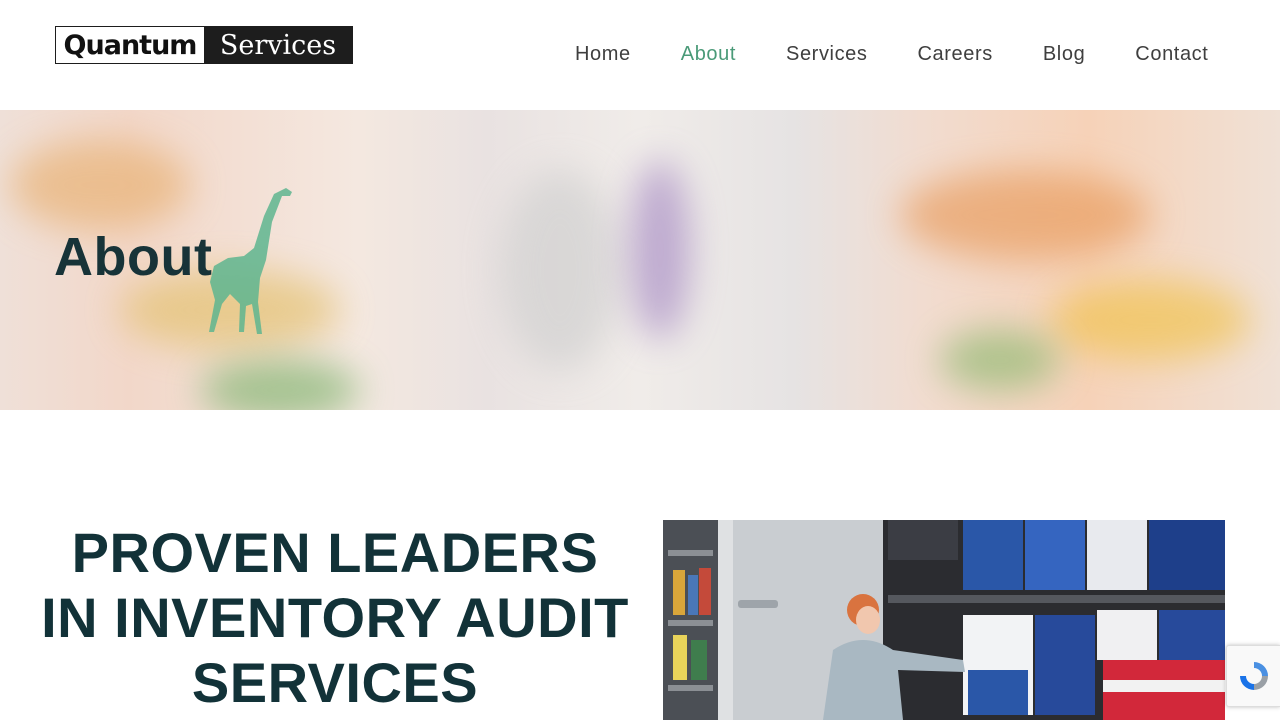  I want to click on logo-quantum-text: Quantum, so click(130, 45).